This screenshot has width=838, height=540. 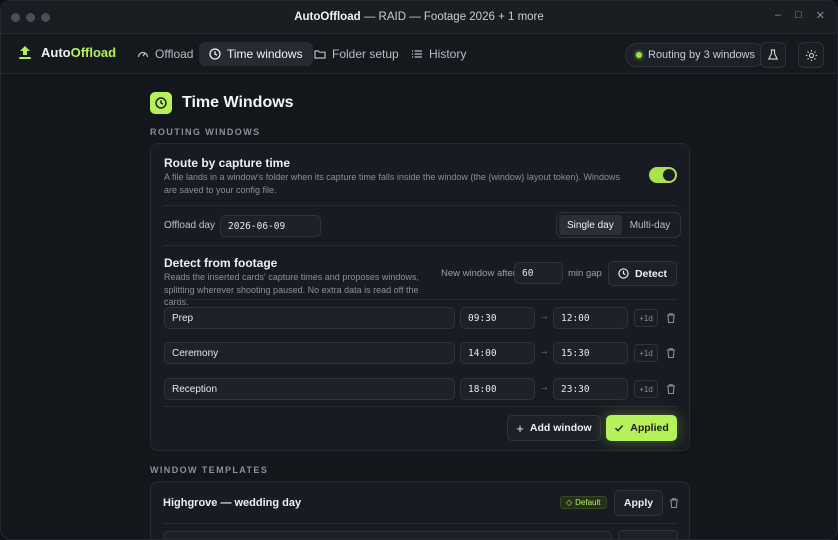 I want to click on diamond-icon: ◇, so click(x=569, y=502).